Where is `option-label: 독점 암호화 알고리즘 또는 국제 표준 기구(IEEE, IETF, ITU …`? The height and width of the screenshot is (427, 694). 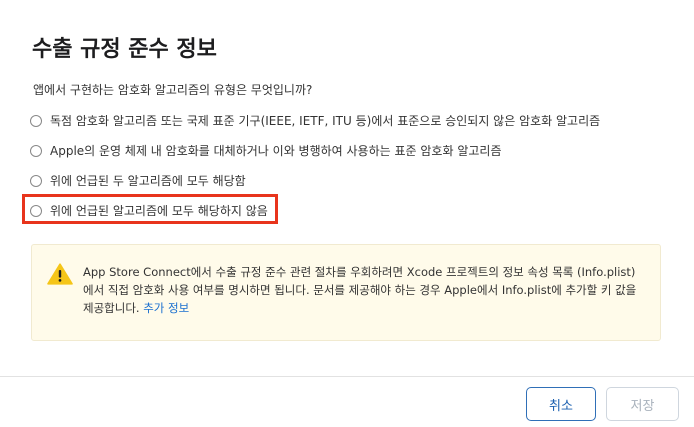 option-label: 독점 암호화 알고리즘 또는 국제 표준 기구(IEEE, IETF, ITU … is located at coordinates (325, 121).